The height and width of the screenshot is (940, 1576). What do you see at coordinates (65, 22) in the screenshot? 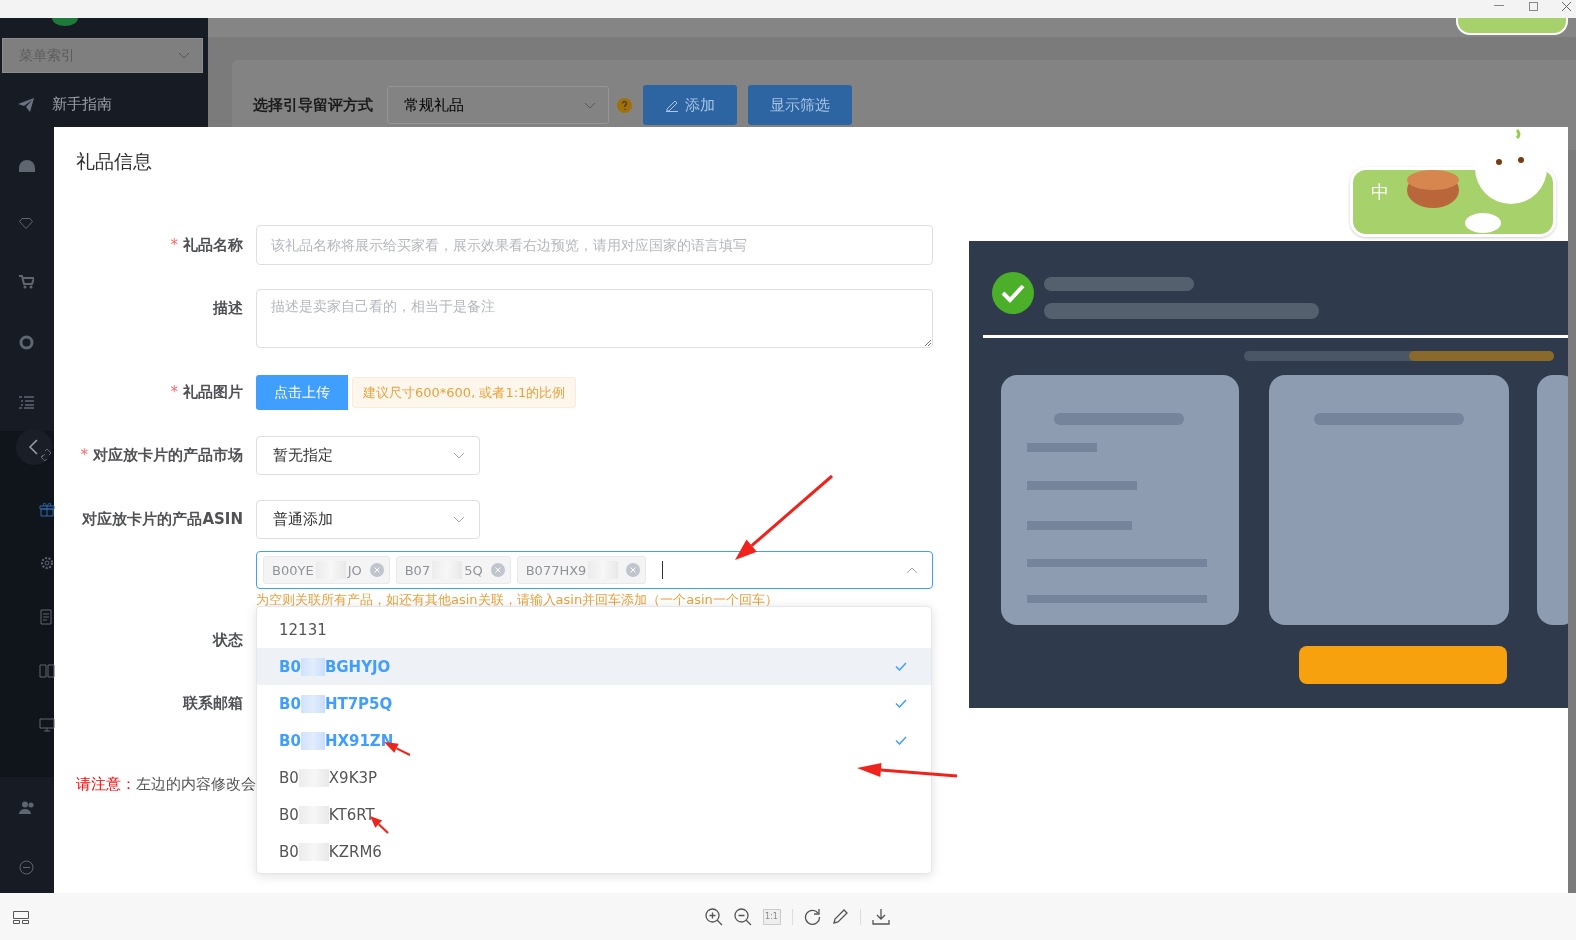
I see `logo-icon` at bounding box center [65, 22].